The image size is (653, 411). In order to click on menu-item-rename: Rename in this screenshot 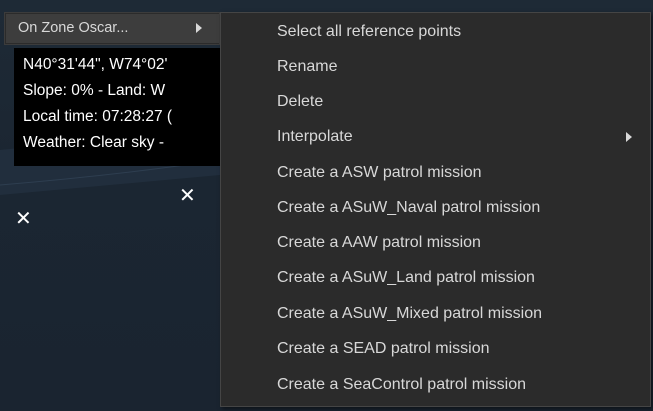, I will do `click(435, 67)`.